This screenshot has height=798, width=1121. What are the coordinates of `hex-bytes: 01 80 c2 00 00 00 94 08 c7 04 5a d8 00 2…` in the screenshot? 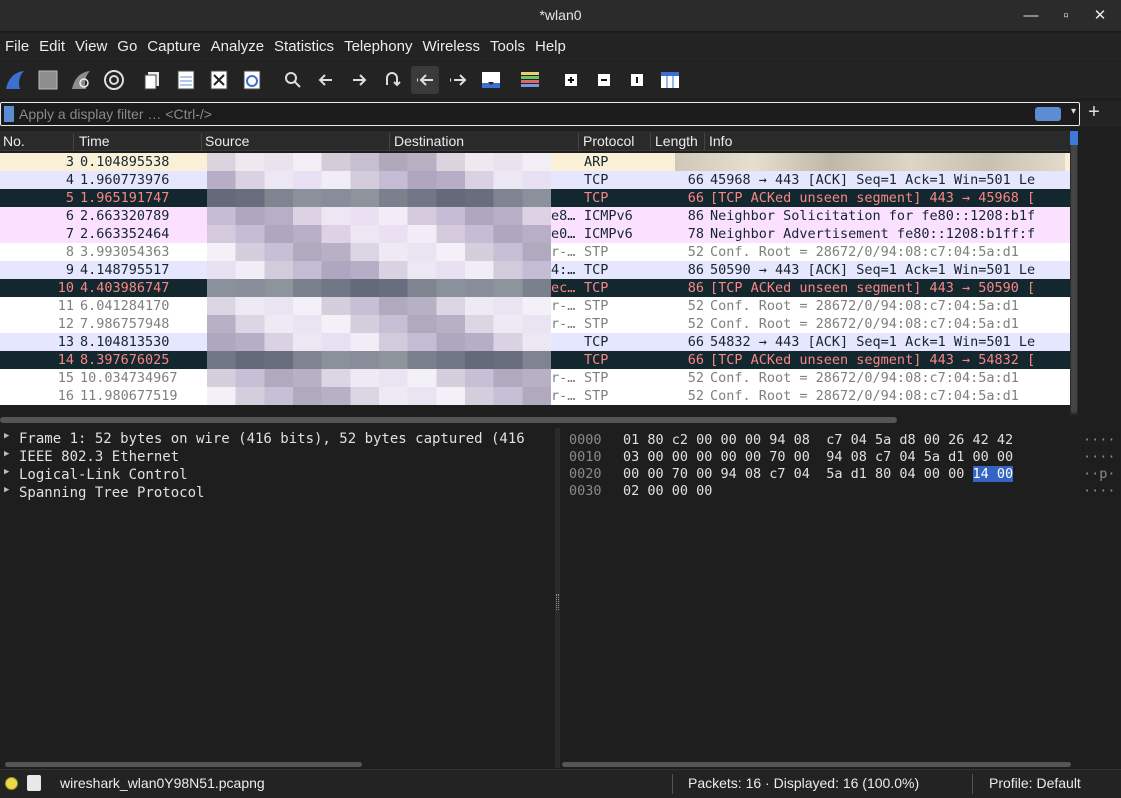 It's located at (818, 440).